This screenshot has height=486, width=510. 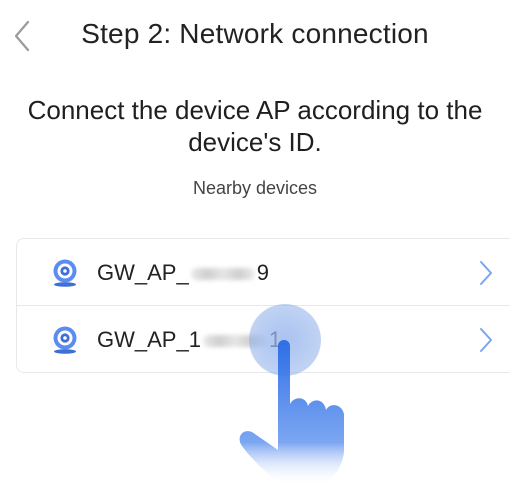 I want to click on device-name-prefix: GW_AP_1, so click(x=149, y=339).